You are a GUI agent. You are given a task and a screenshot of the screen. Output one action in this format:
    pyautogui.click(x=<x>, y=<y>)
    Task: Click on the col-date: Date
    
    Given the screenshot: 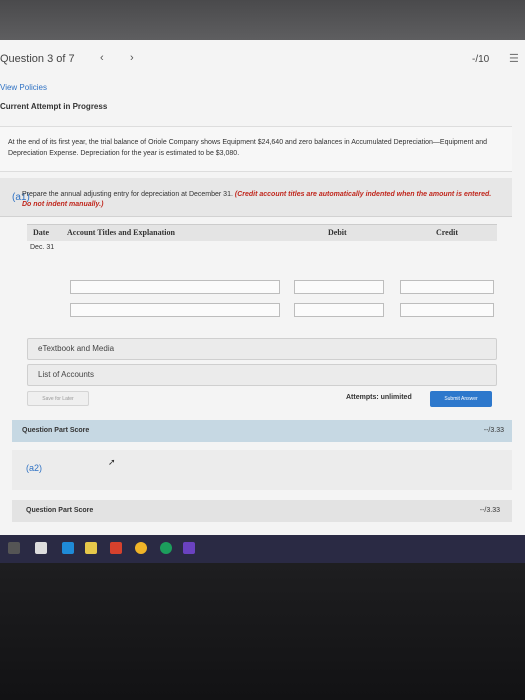 What is the action you would take?
    pyautogui.click(x=41, y=232)
    